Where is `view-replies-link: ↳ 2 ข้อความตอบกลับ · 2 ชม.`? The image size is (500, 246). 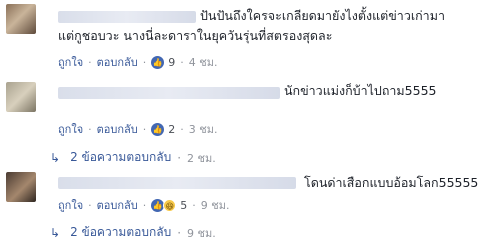 view-replies-link: ↳ 2 ข้อความตอบกลับ · 2 ชม. is located at coordinates (133, 157).